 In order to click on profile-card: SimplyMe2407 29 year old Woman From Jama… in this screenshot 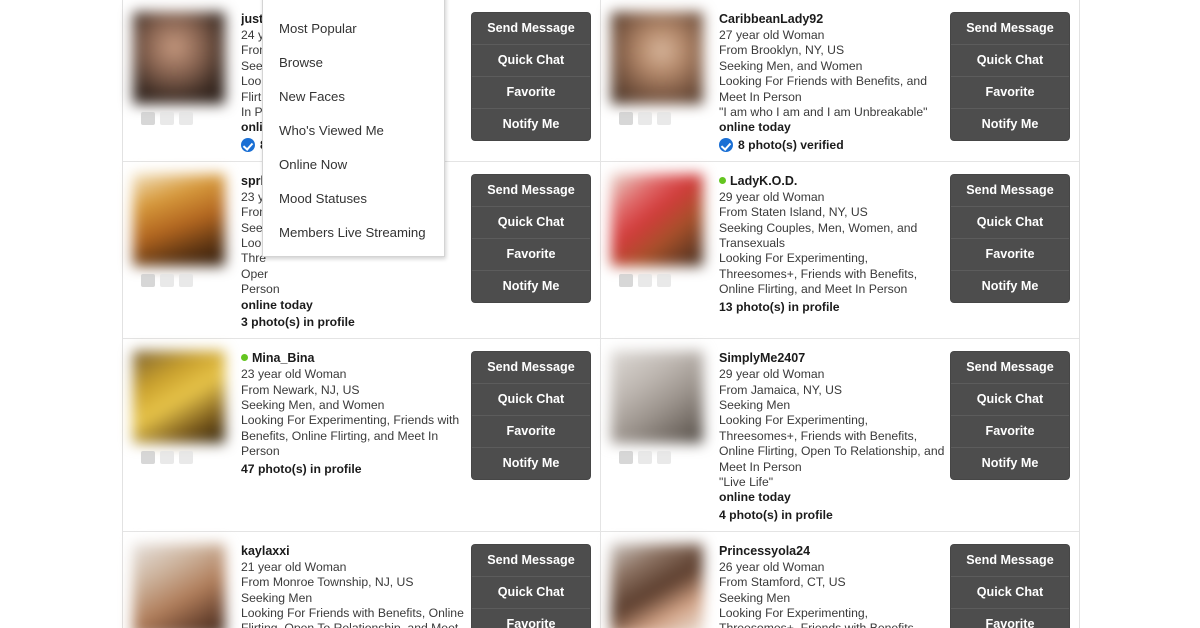, I will do `click(840, 435)`.